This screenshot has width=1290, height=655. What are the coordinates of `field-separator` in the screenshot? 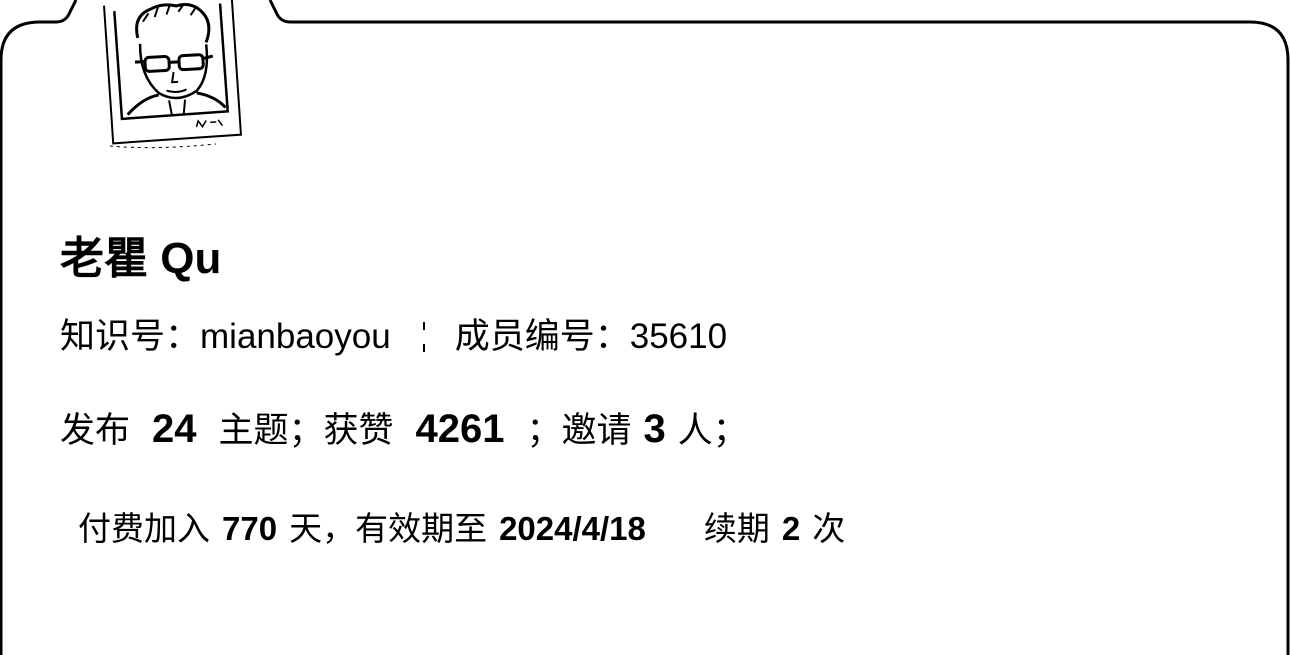 It's located at (423, 336).